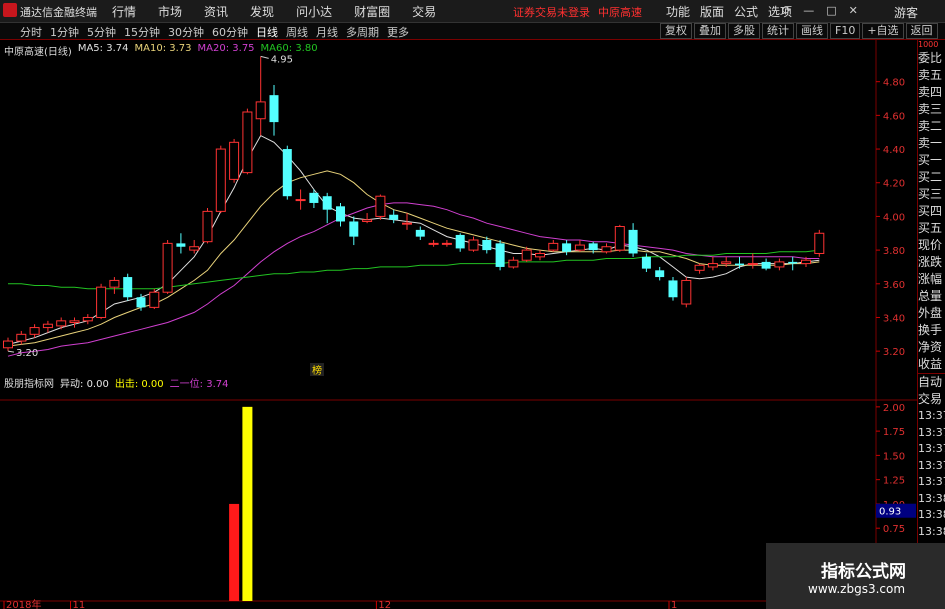 The height and width of the screenshot is (609, 945). I want to click on period-tab-8: 月线, so click(327, 32).